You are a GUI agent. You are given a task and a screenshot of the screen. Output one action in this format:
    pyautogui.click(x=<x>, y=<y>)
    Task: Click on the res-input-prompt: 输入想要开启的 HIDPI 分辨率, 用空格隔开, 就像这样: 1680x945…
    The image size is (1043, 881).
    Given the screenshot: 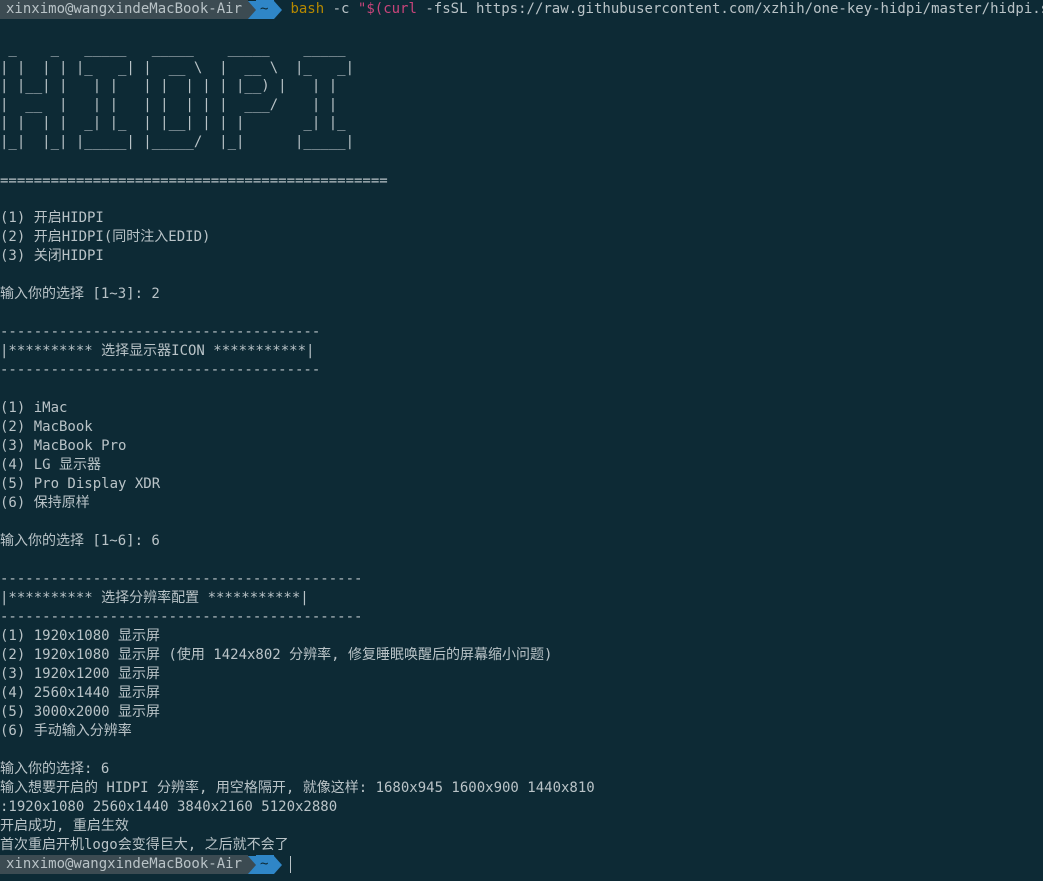 What is the action you would take?
    pyautogui.click(x=297, y=788)
    